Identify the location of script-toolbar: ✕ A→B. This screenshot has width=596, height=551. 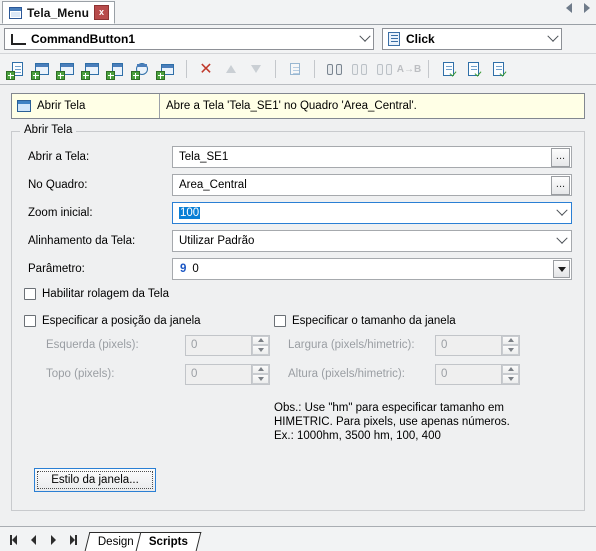
(298, 69).